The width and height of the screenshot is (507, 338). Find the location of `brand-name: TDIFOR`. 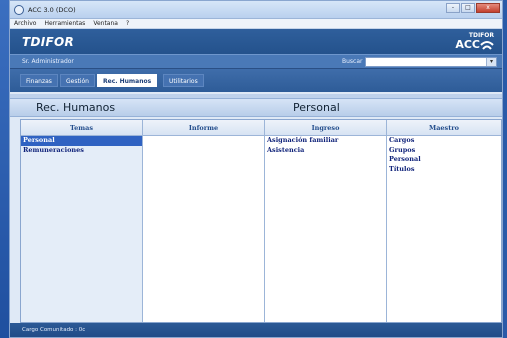

brand-name: TDIFOR is located at coordinates (48, 42).